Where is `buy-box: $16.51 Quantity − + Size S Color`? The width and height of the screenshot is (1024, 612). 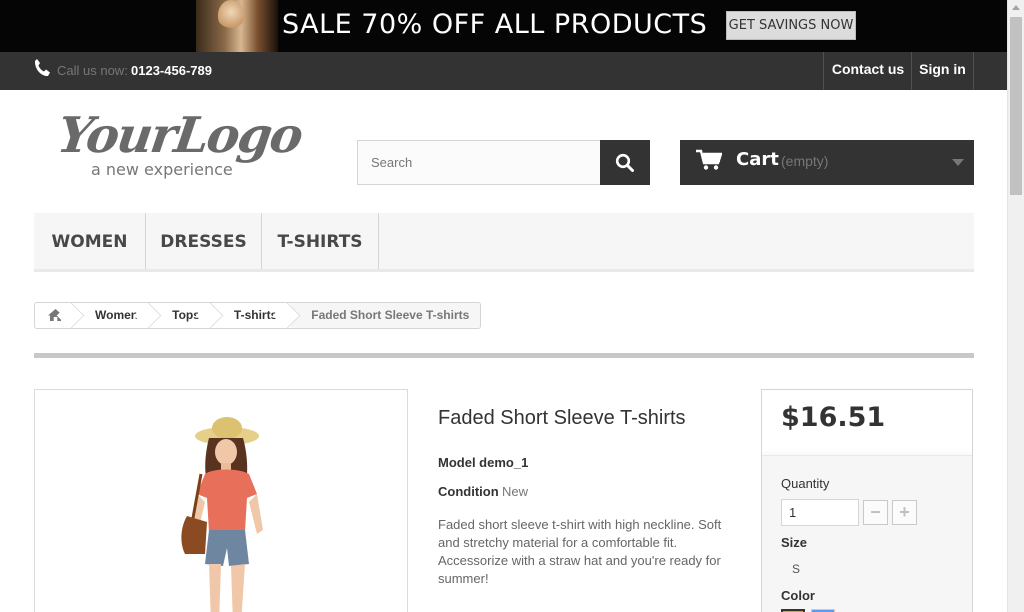 buy-box: $16.51 Quantity − + Size S Color is located at coordinates (867, 500).